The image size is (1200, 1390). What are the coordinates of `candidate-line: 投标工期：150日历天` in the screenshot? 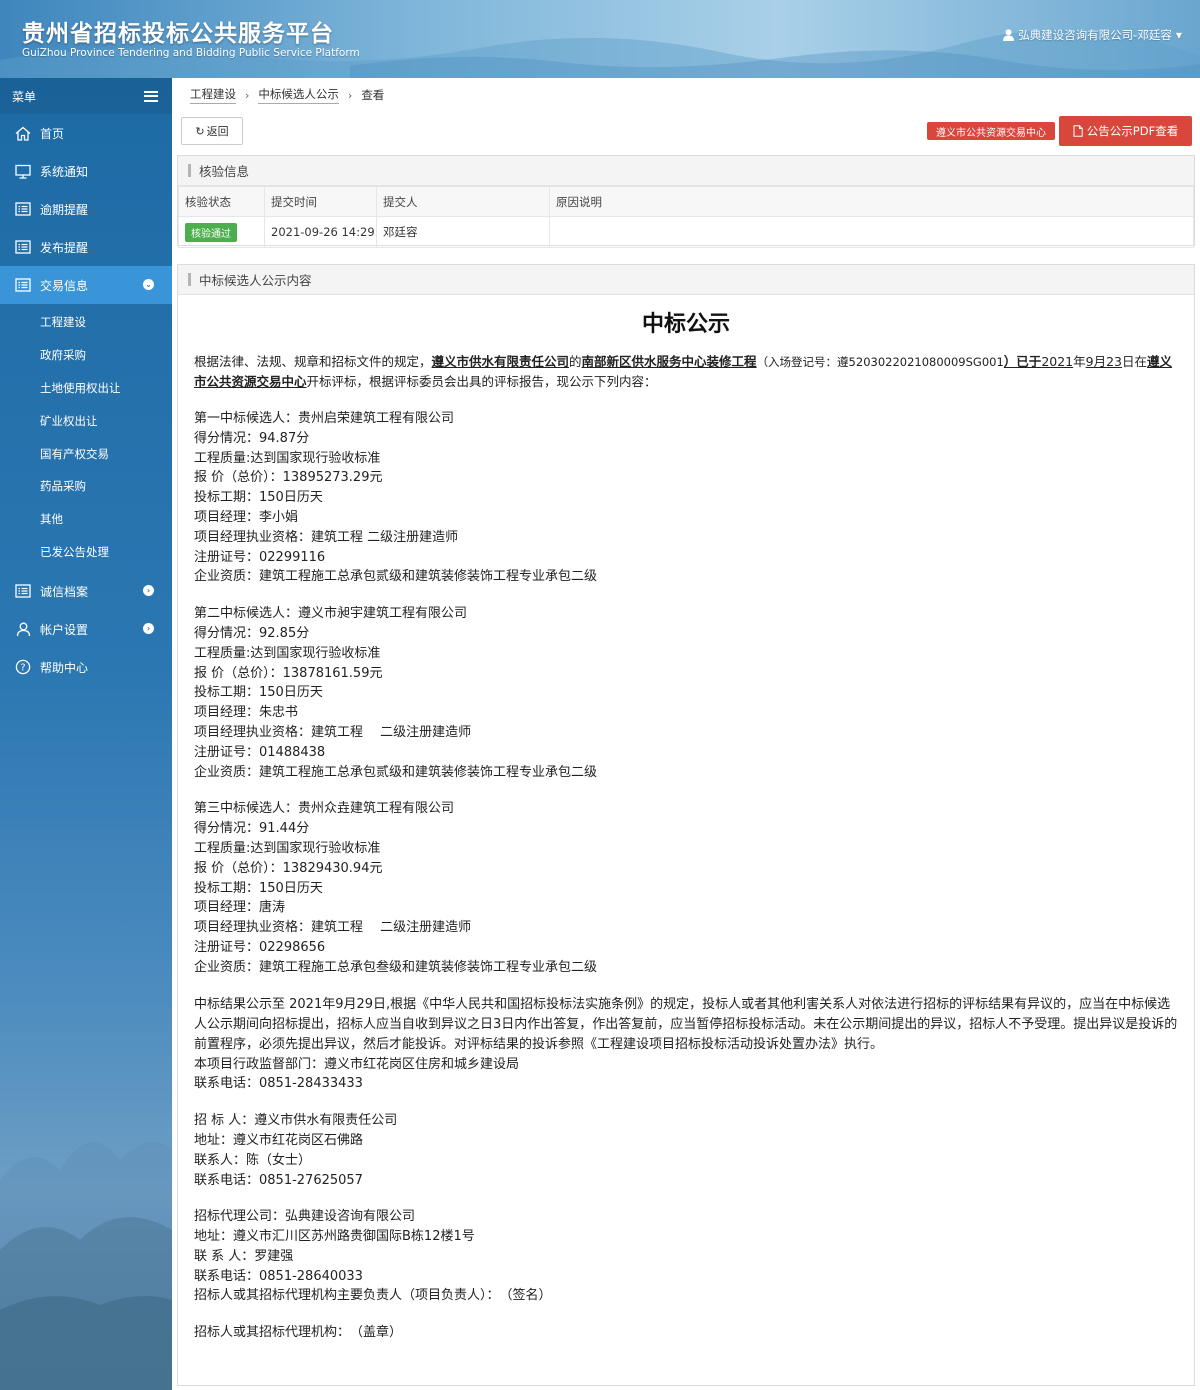 It's located at (258, 693).